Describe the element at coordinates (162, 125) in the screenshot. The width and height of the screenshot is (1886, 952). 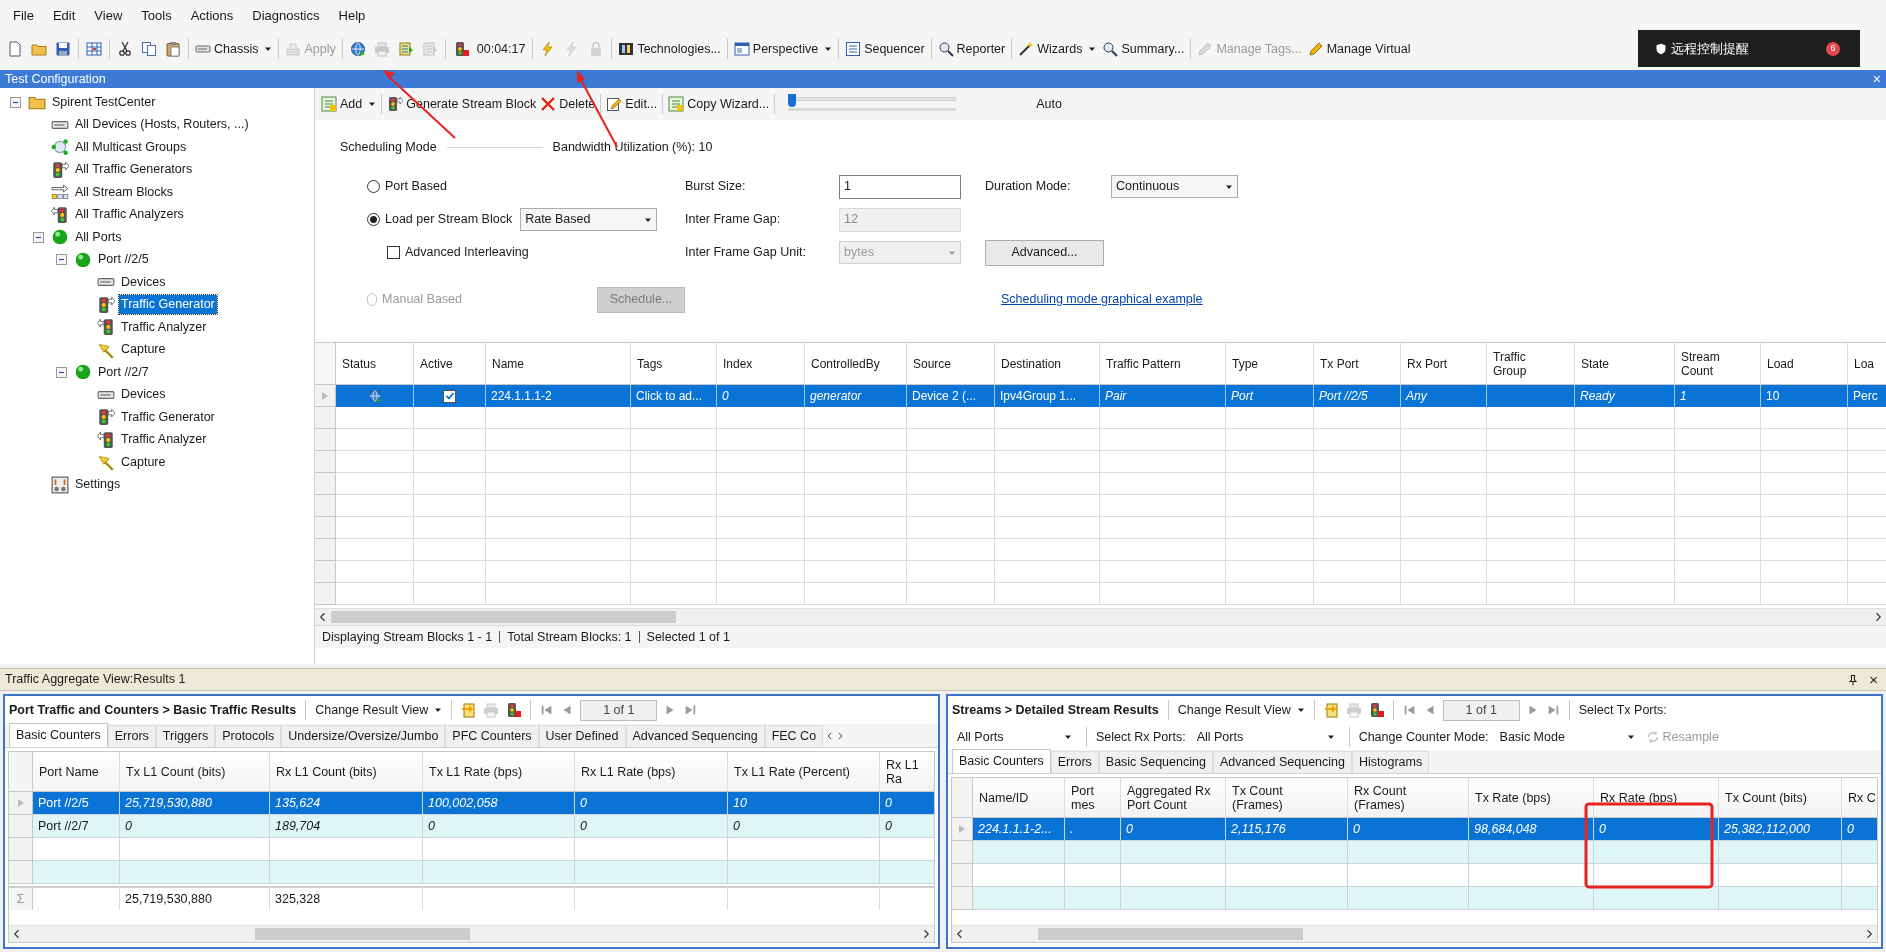
I see `tree-item: All Devices (Hosts, Routers, ...)` at that location.